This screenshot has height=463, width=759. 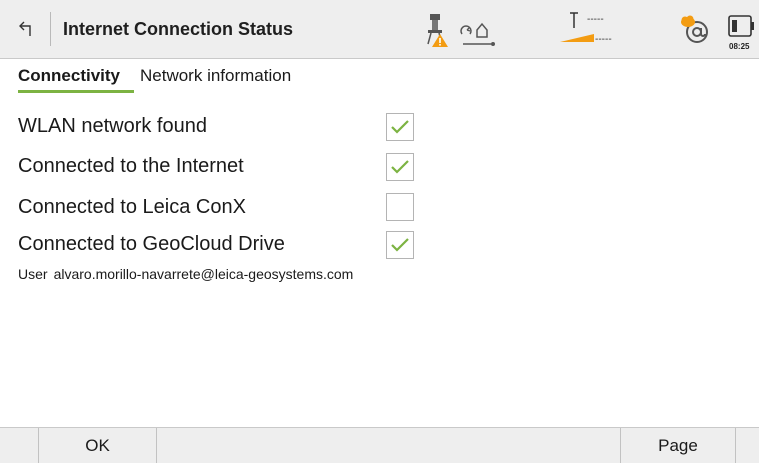 What do you see at coordinates (678, 445) in the screenshot?
I see `page-button: Page` at bounding box center [678, 445].